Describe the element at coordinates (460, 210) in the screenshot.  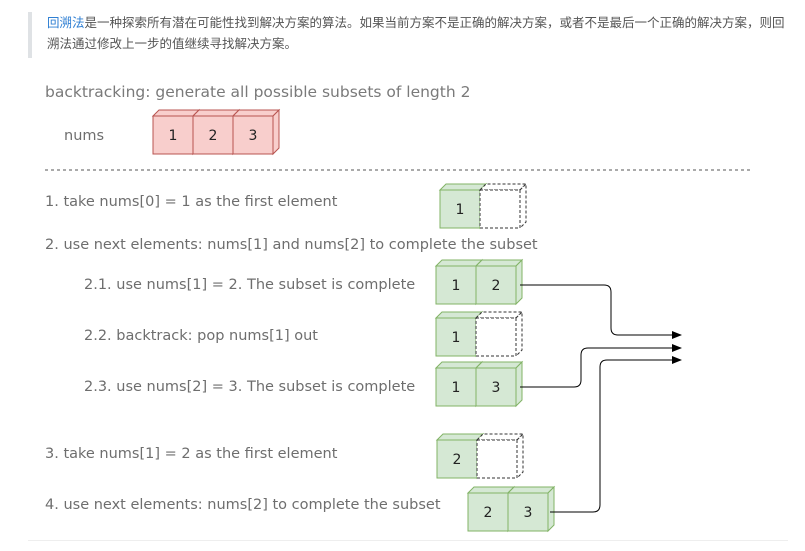
I see `subset-array-0-cell-0-value: 1` at that location.